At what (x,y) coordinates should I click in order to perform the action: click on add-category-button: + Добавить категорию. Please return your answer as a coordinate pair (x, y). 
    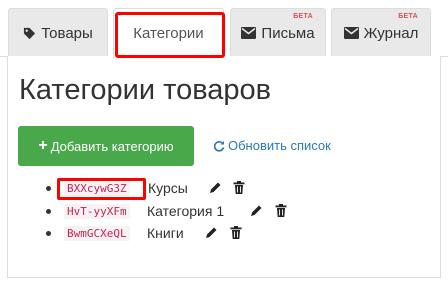
    Looking at the image, I should click on (106, 146).